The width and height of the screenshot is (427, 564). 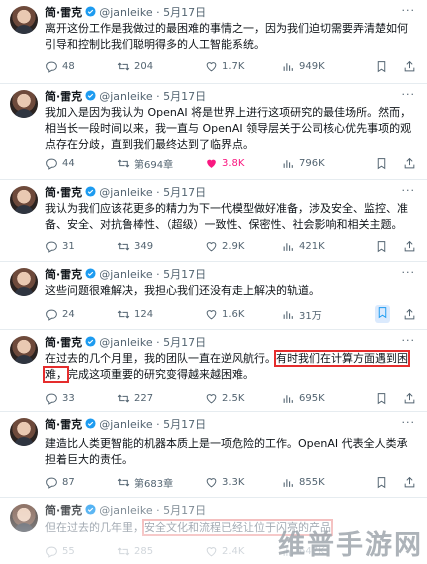 I want to click on retweet-button: 第694章, so click(x=145, y=163).